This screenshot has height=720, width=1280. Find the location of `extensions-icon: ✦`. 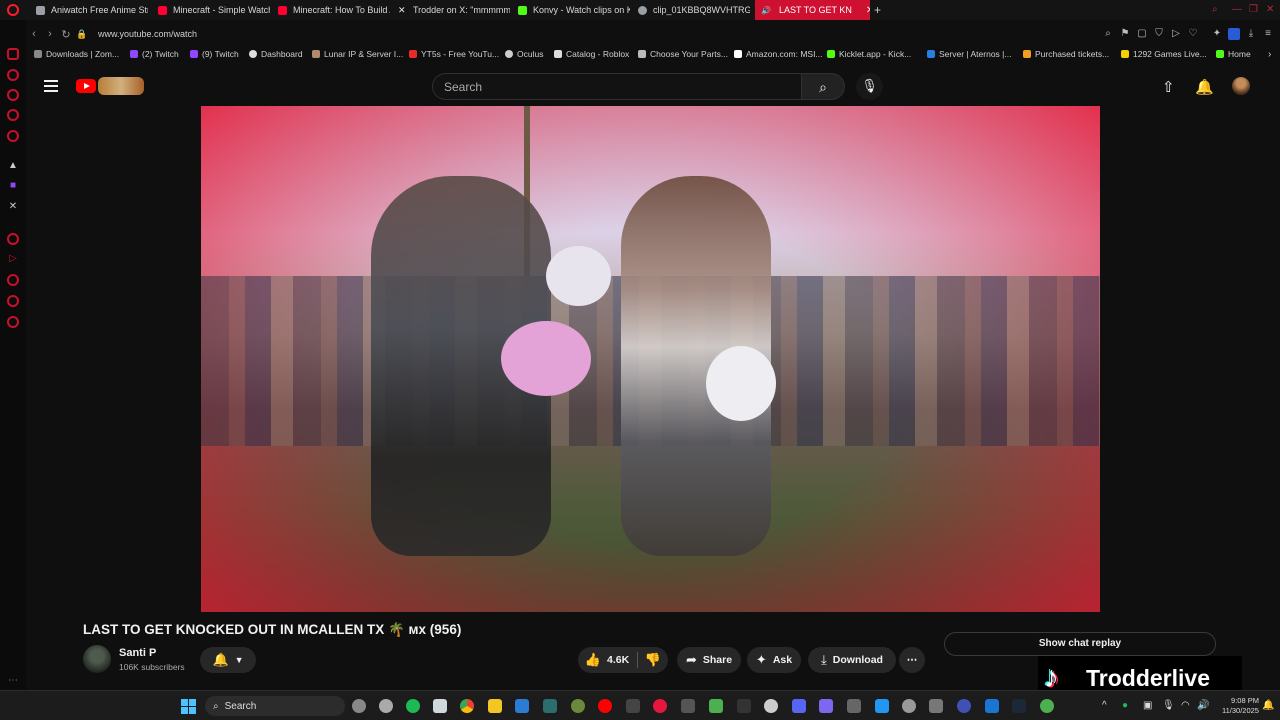

extensions-icon: ✦ is located at coordinates (1217, 34).